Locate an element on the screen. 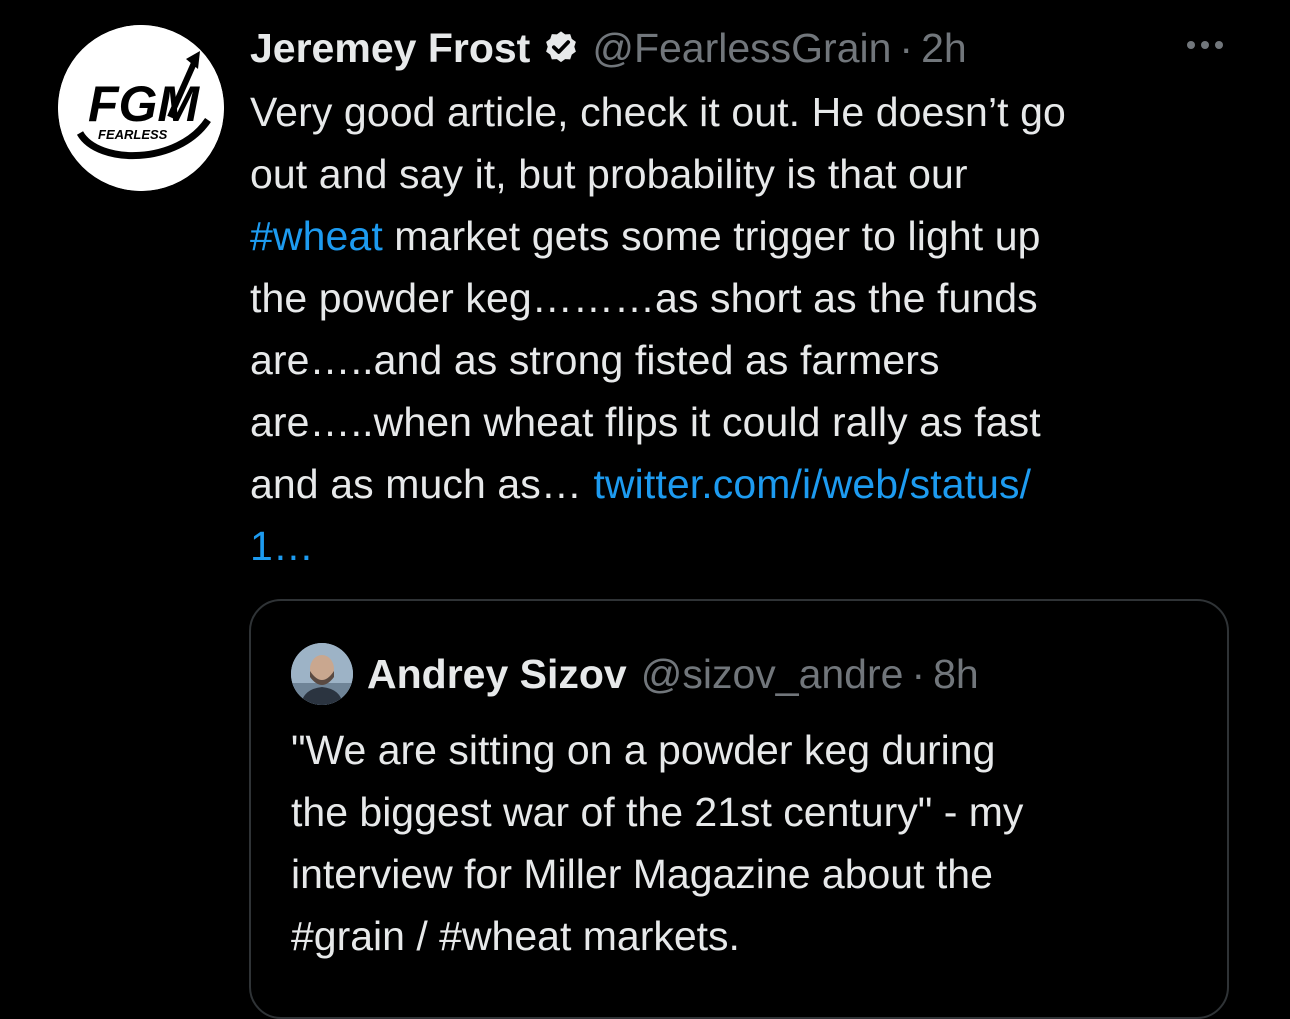 The height and width of the screenshot is (1019, 1290). tweet-text-line: the powder keg………as short as the funds is located at coordinates (644, 298).